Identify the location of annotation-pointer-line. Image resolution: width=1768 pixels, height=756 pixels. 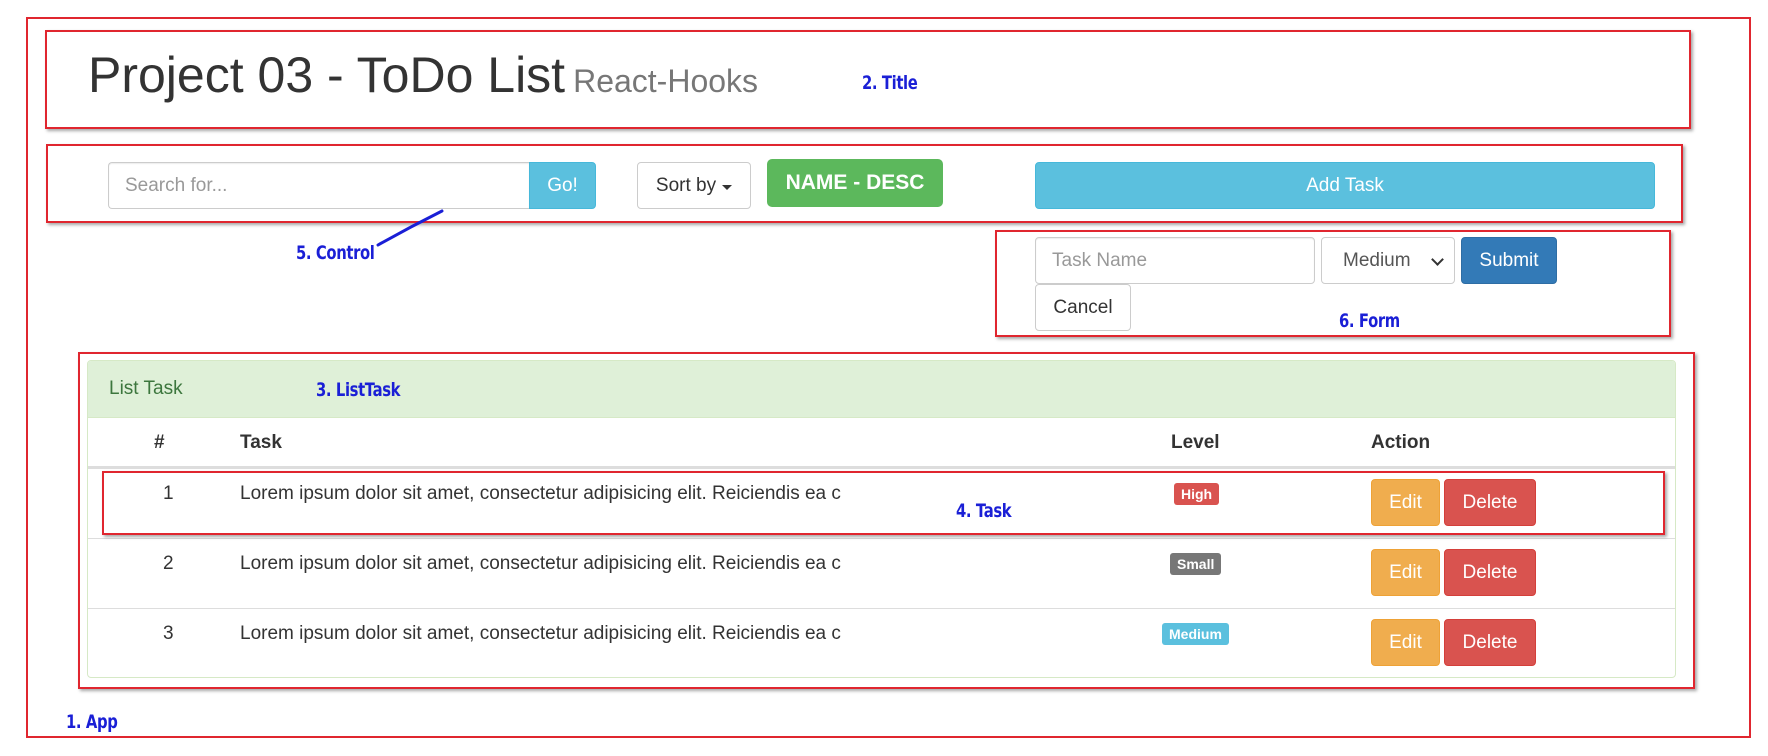
(410, 228).